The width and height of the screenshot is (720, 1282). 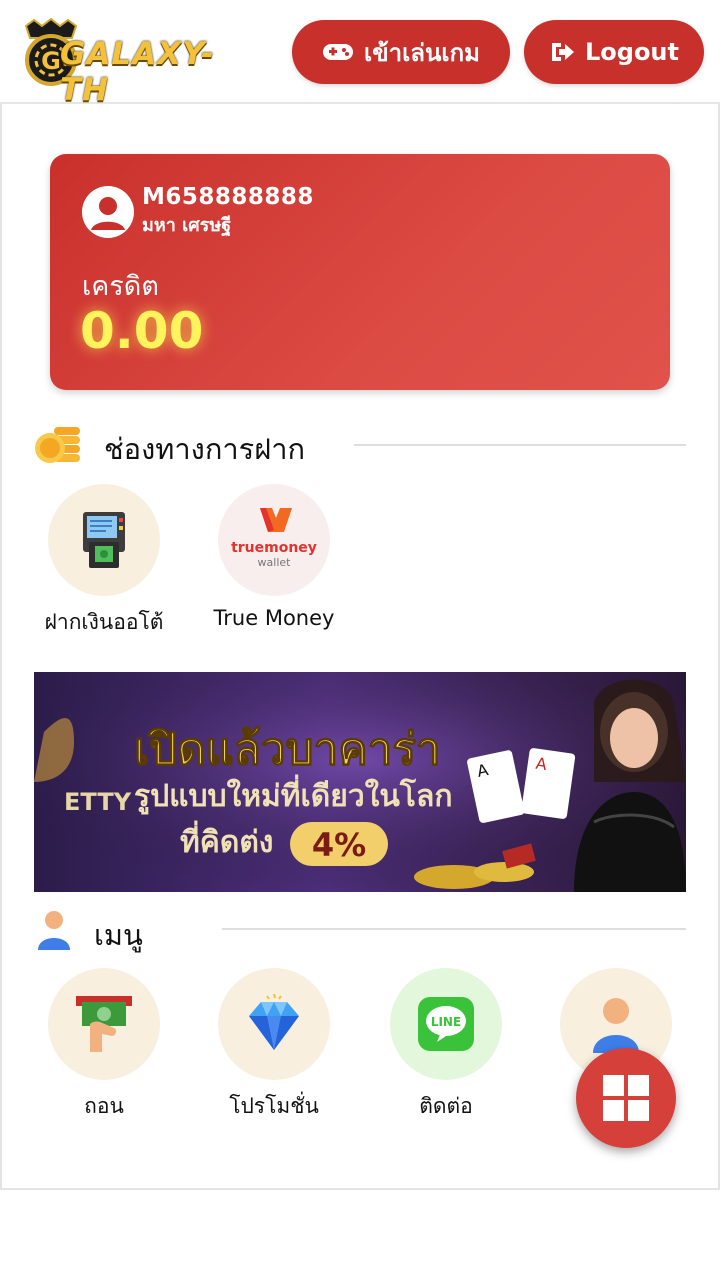 I want to click on galaxy-logo: G GALAXY-TH, so click(x=125, y=63).